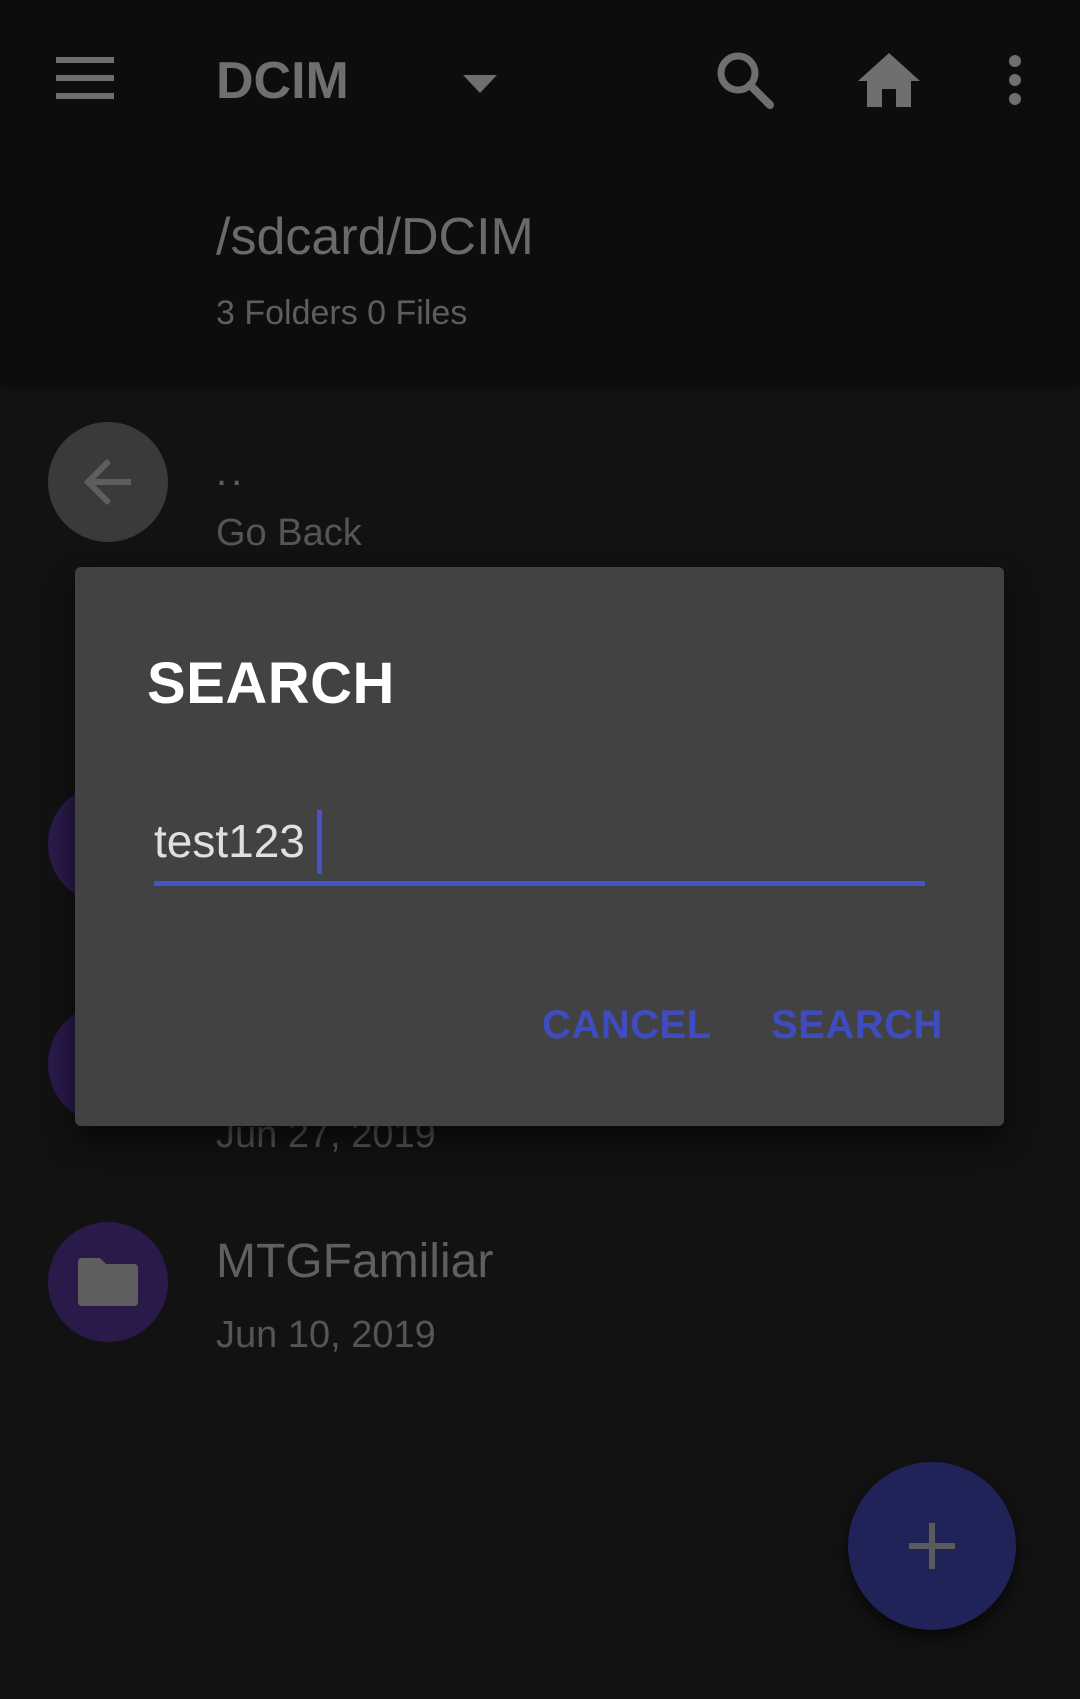 The width and height of the screenshot is (1080, 1699). Describe the element at coordinates (271, 683) in the screenshot. I see `dialog-title: SEARCH` at that location.